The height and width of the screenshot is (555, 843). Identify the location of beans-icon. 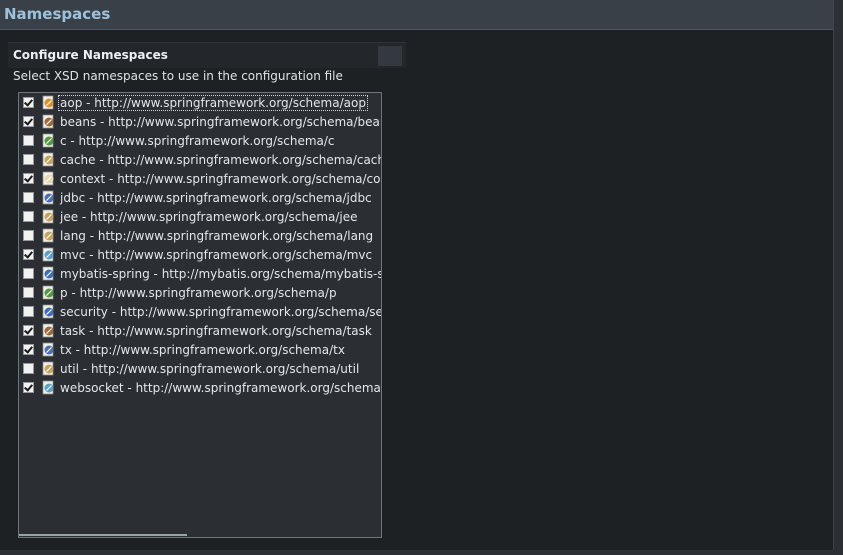
(48, 121).